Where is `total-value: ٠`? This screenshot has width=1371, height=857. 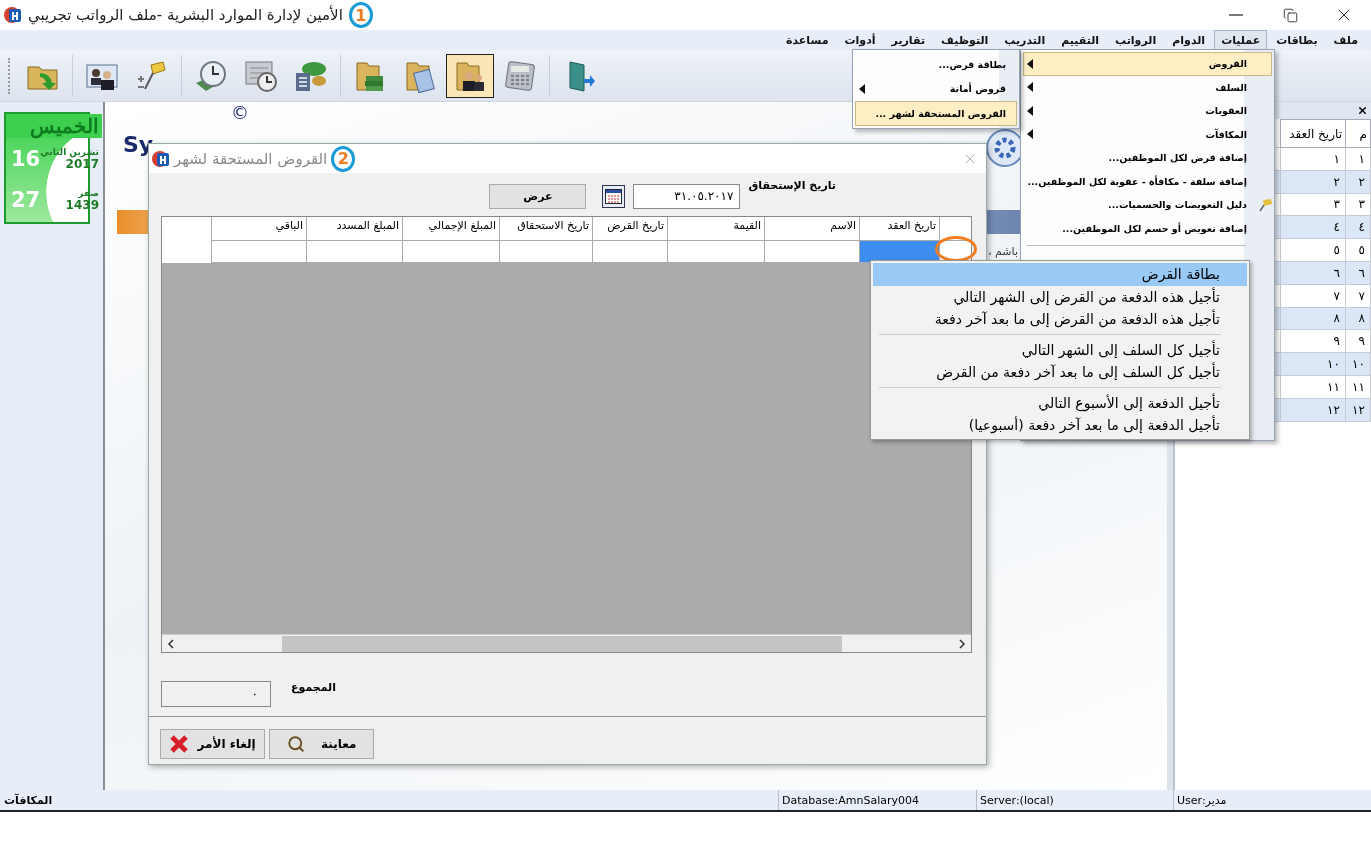 total-value: ٠ is located at coordinates (254, 694).